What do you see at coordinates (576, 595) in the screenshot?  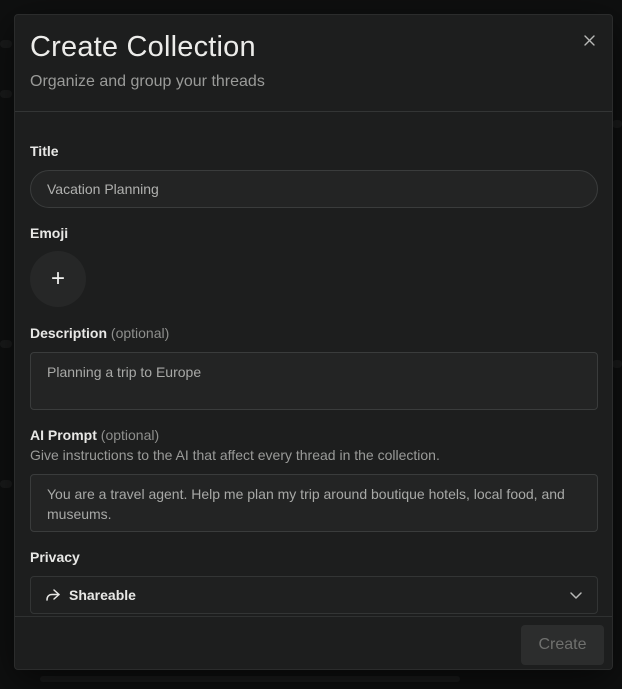 I see `chevron-down-icon` at bounding box center [576, 595].